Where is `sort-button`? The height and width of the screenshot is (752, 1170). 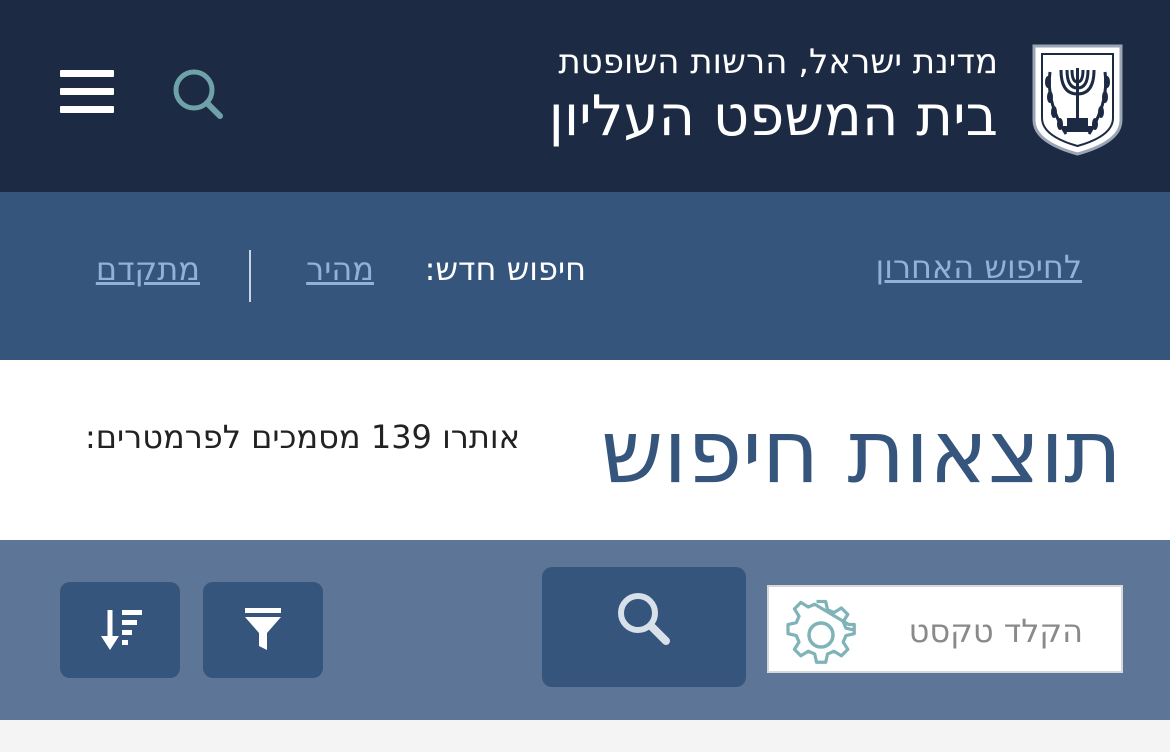
sort-button is located at coordinates (120, 630).